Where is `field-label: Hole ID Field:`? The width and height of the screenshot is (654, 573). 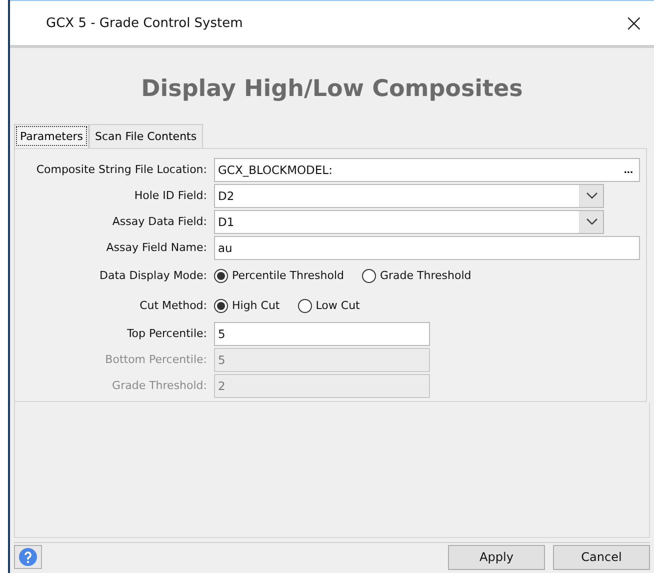 field-label: Hole ID Field: is located at coordinates (170, 195).